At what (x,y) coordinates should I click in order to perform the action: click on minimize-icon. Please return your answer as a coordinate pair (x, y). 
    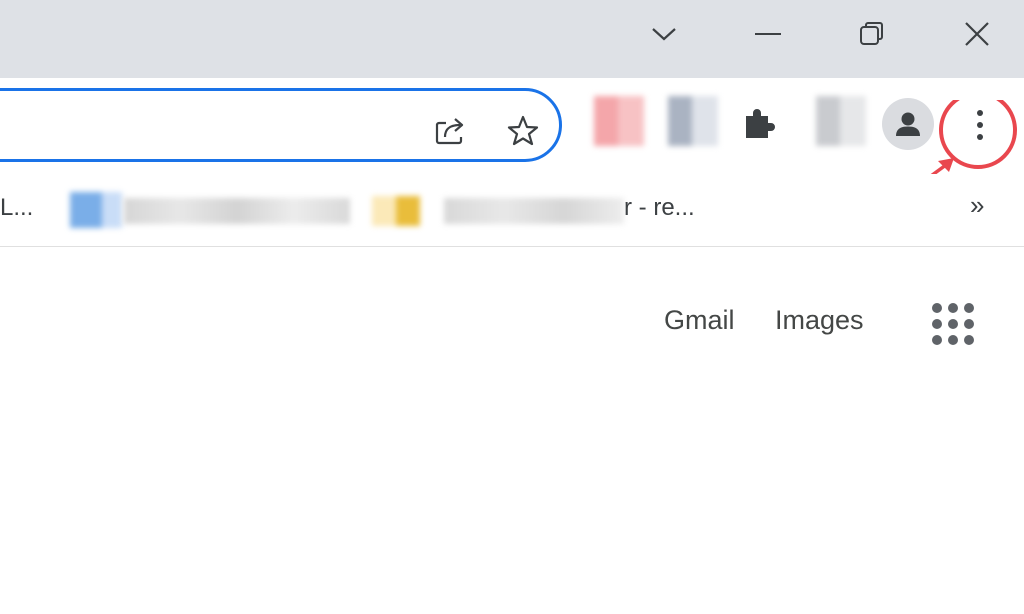
    Looking at the image, I should click on (768, 34).